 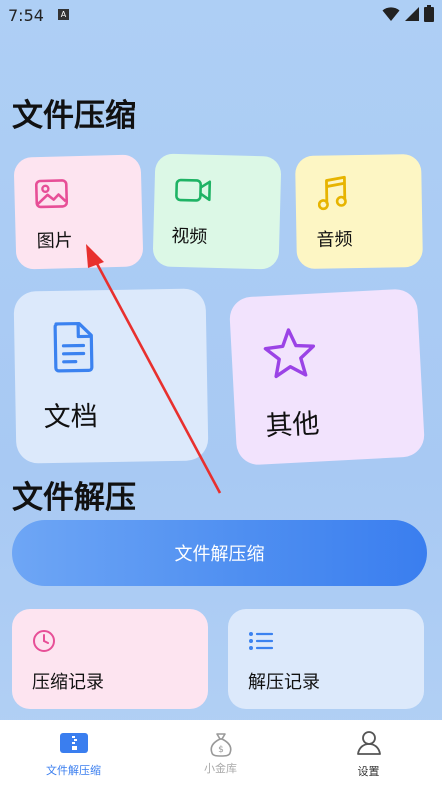 I want to click on tab-file-extract: 文件解压缩, so click(x=73, y=752).